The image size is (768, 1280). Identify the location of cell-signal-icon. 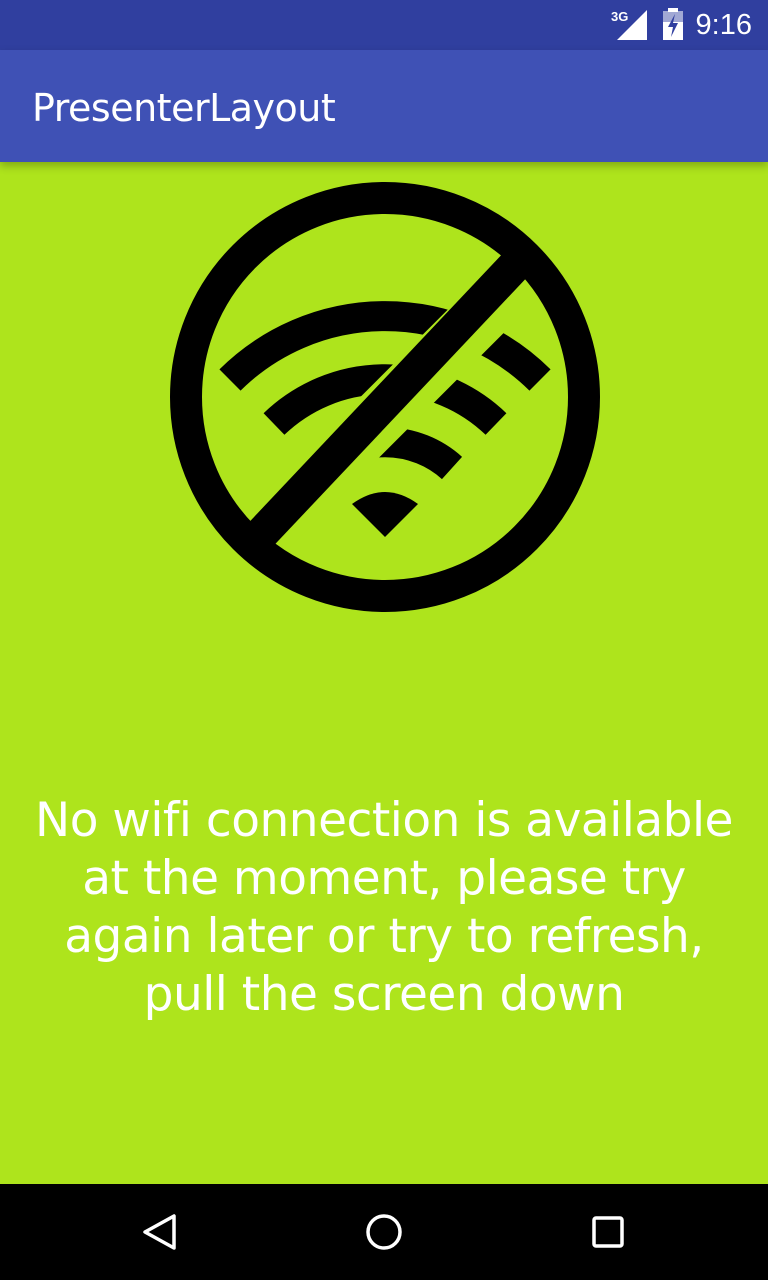
(632, 25).